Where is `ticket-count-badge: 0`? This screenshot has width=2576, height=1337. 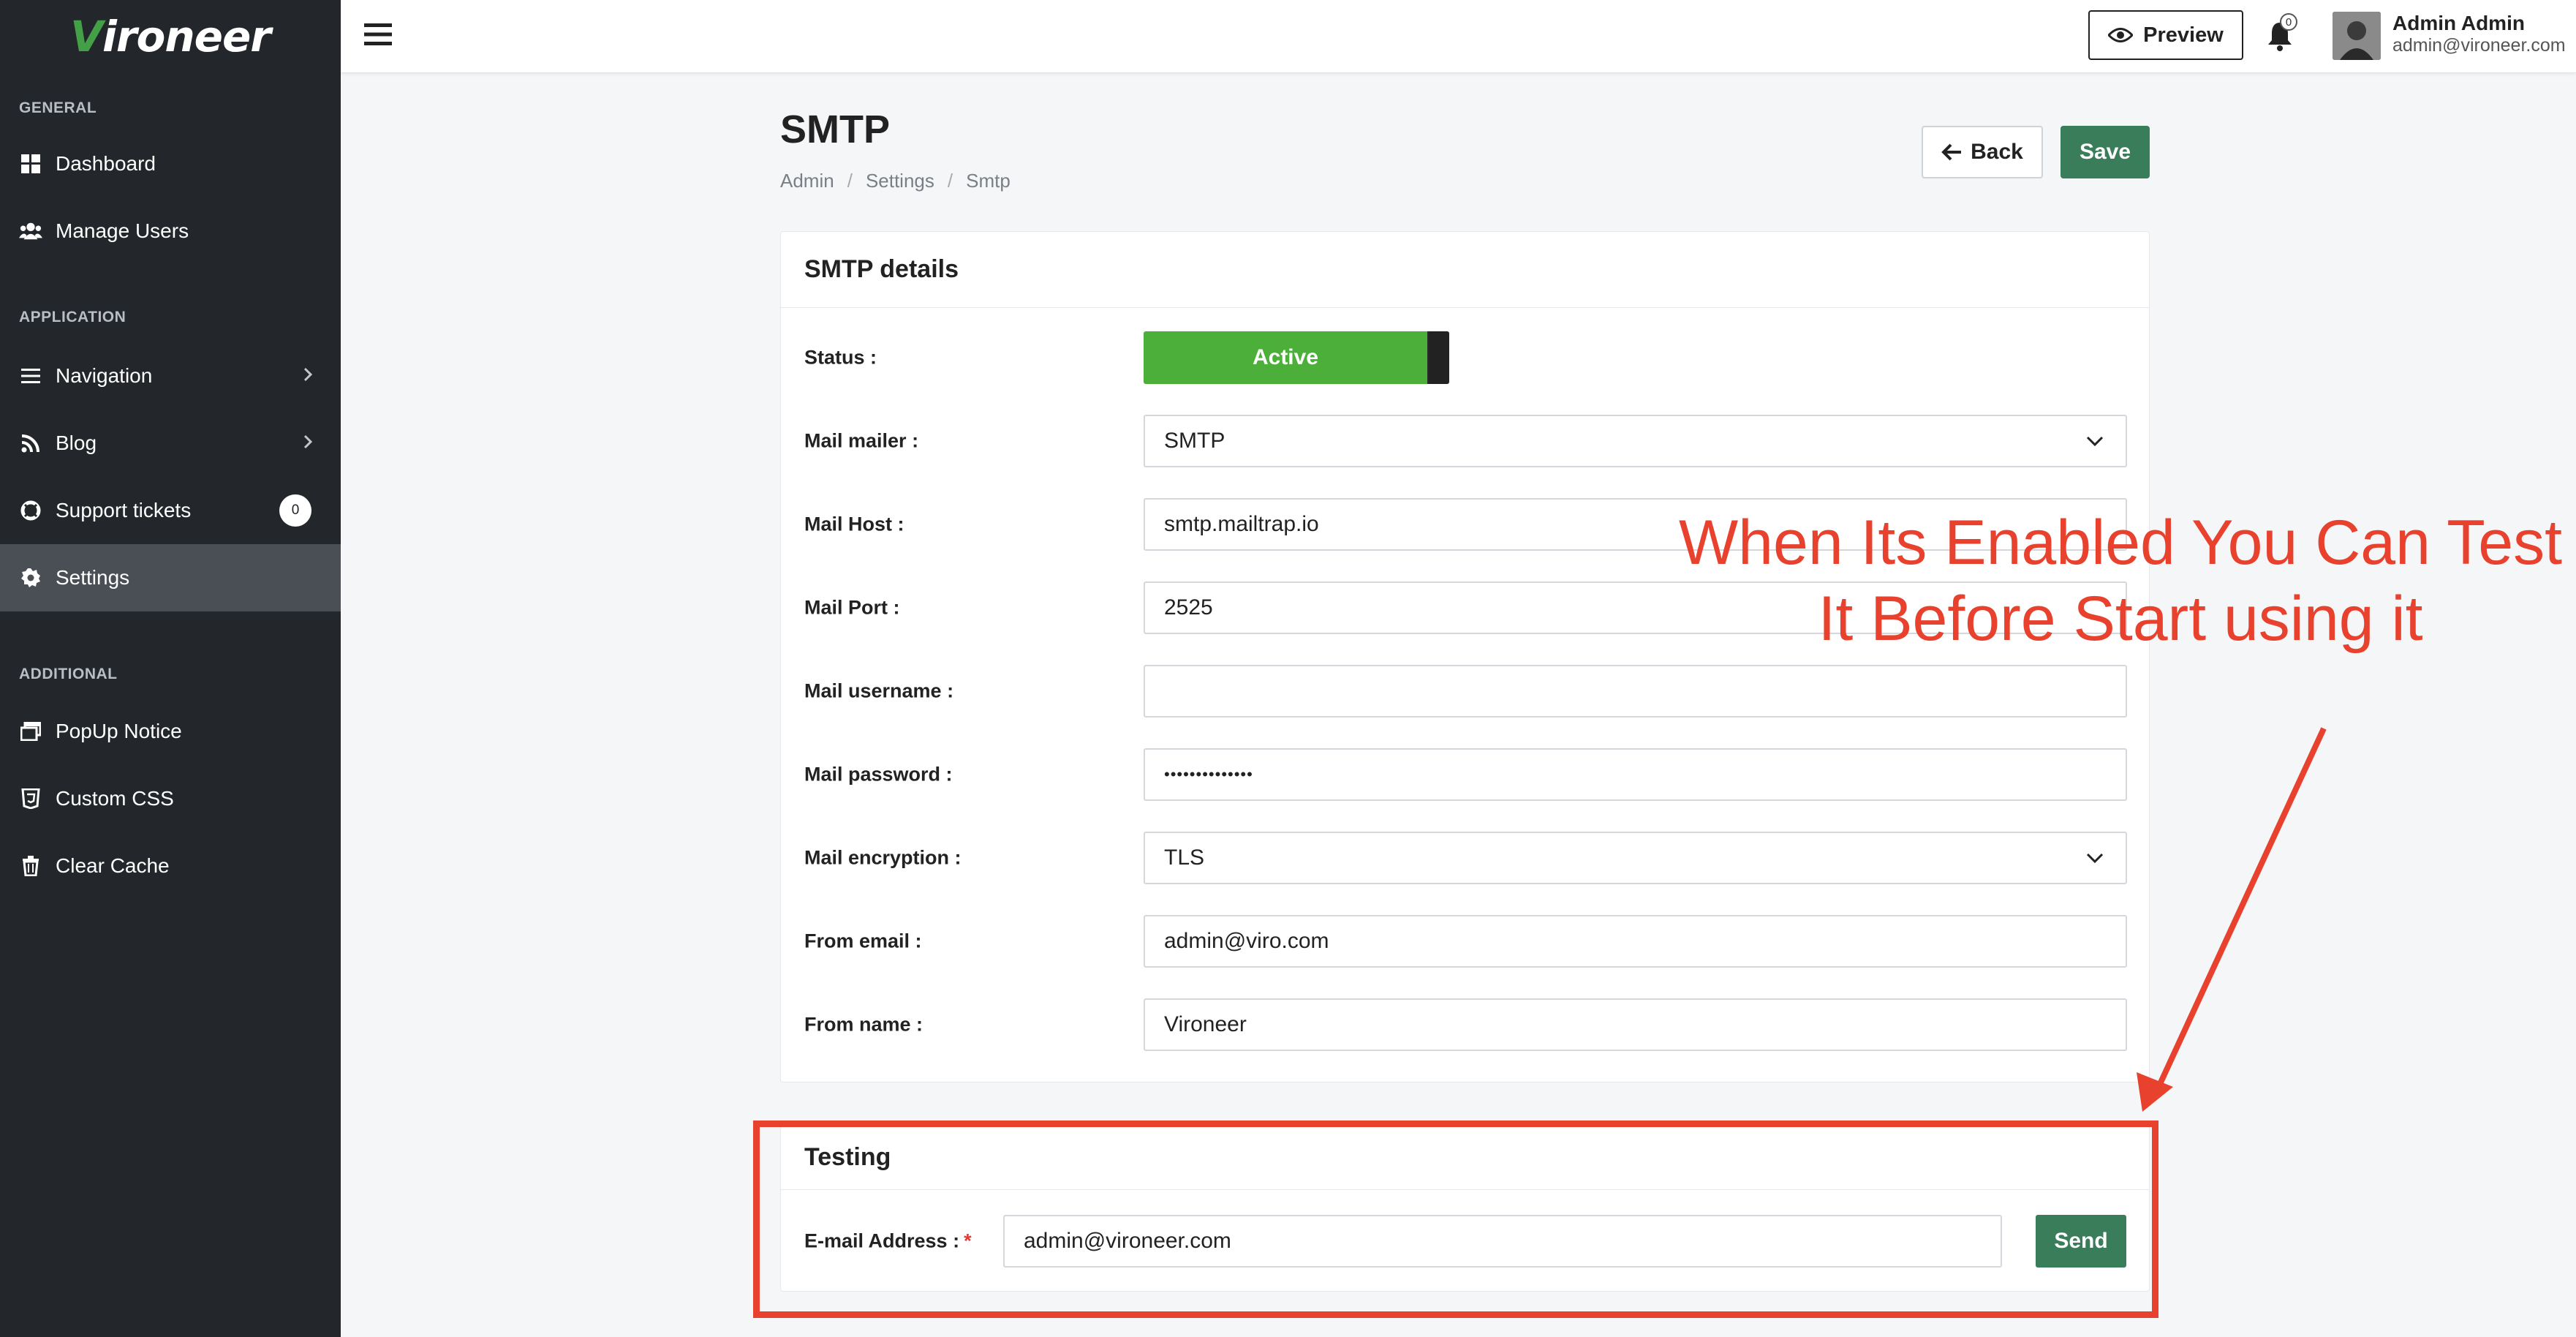 ticket-count-badge: 0 is located at coordinates (295, 510).